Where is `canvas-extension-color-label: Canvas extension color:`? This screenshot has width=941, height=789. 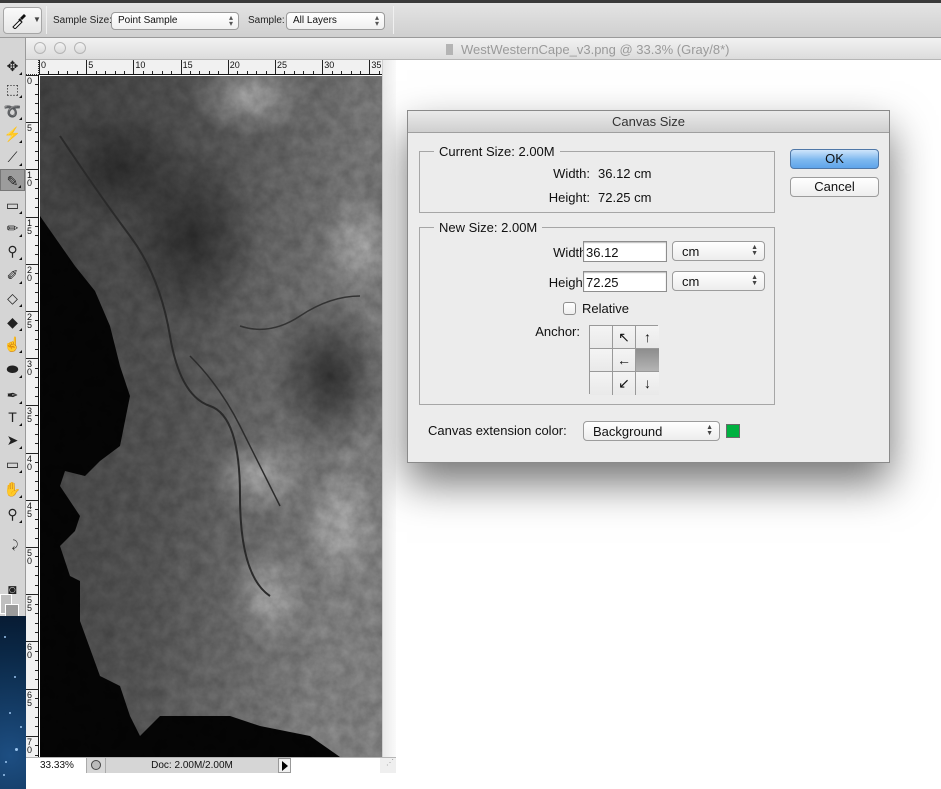
canvas-extension-color-label: Canvas extension color: is located at coordinates (497, 430).